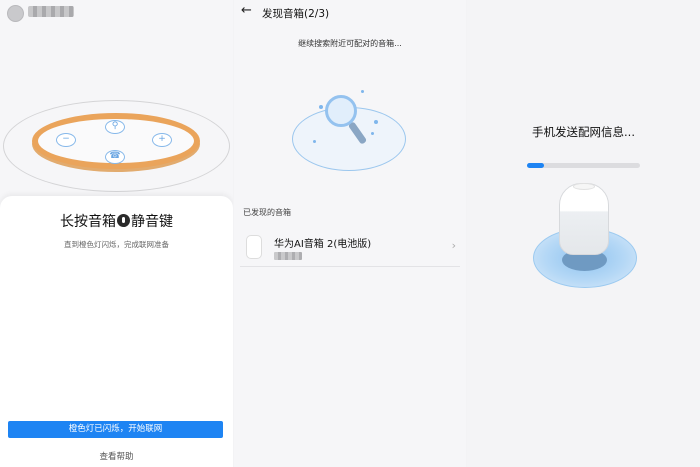  What do you see at coordinates (341, 111) in the screenshot?
I see `magnifier-icon` at bounding box center [341, 111].